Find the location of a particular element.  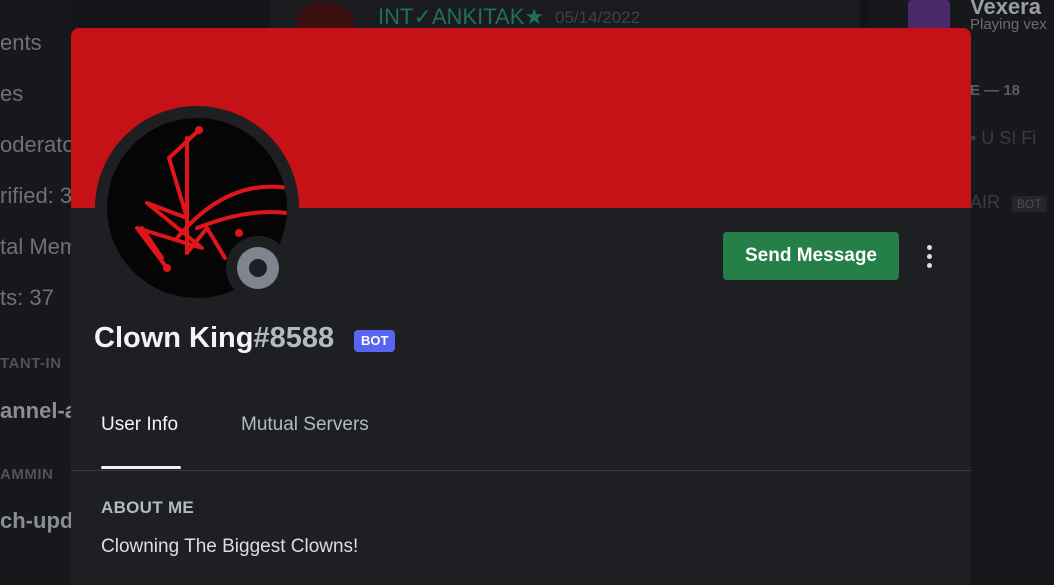

member-avatar is located at coordinates (929, 15).